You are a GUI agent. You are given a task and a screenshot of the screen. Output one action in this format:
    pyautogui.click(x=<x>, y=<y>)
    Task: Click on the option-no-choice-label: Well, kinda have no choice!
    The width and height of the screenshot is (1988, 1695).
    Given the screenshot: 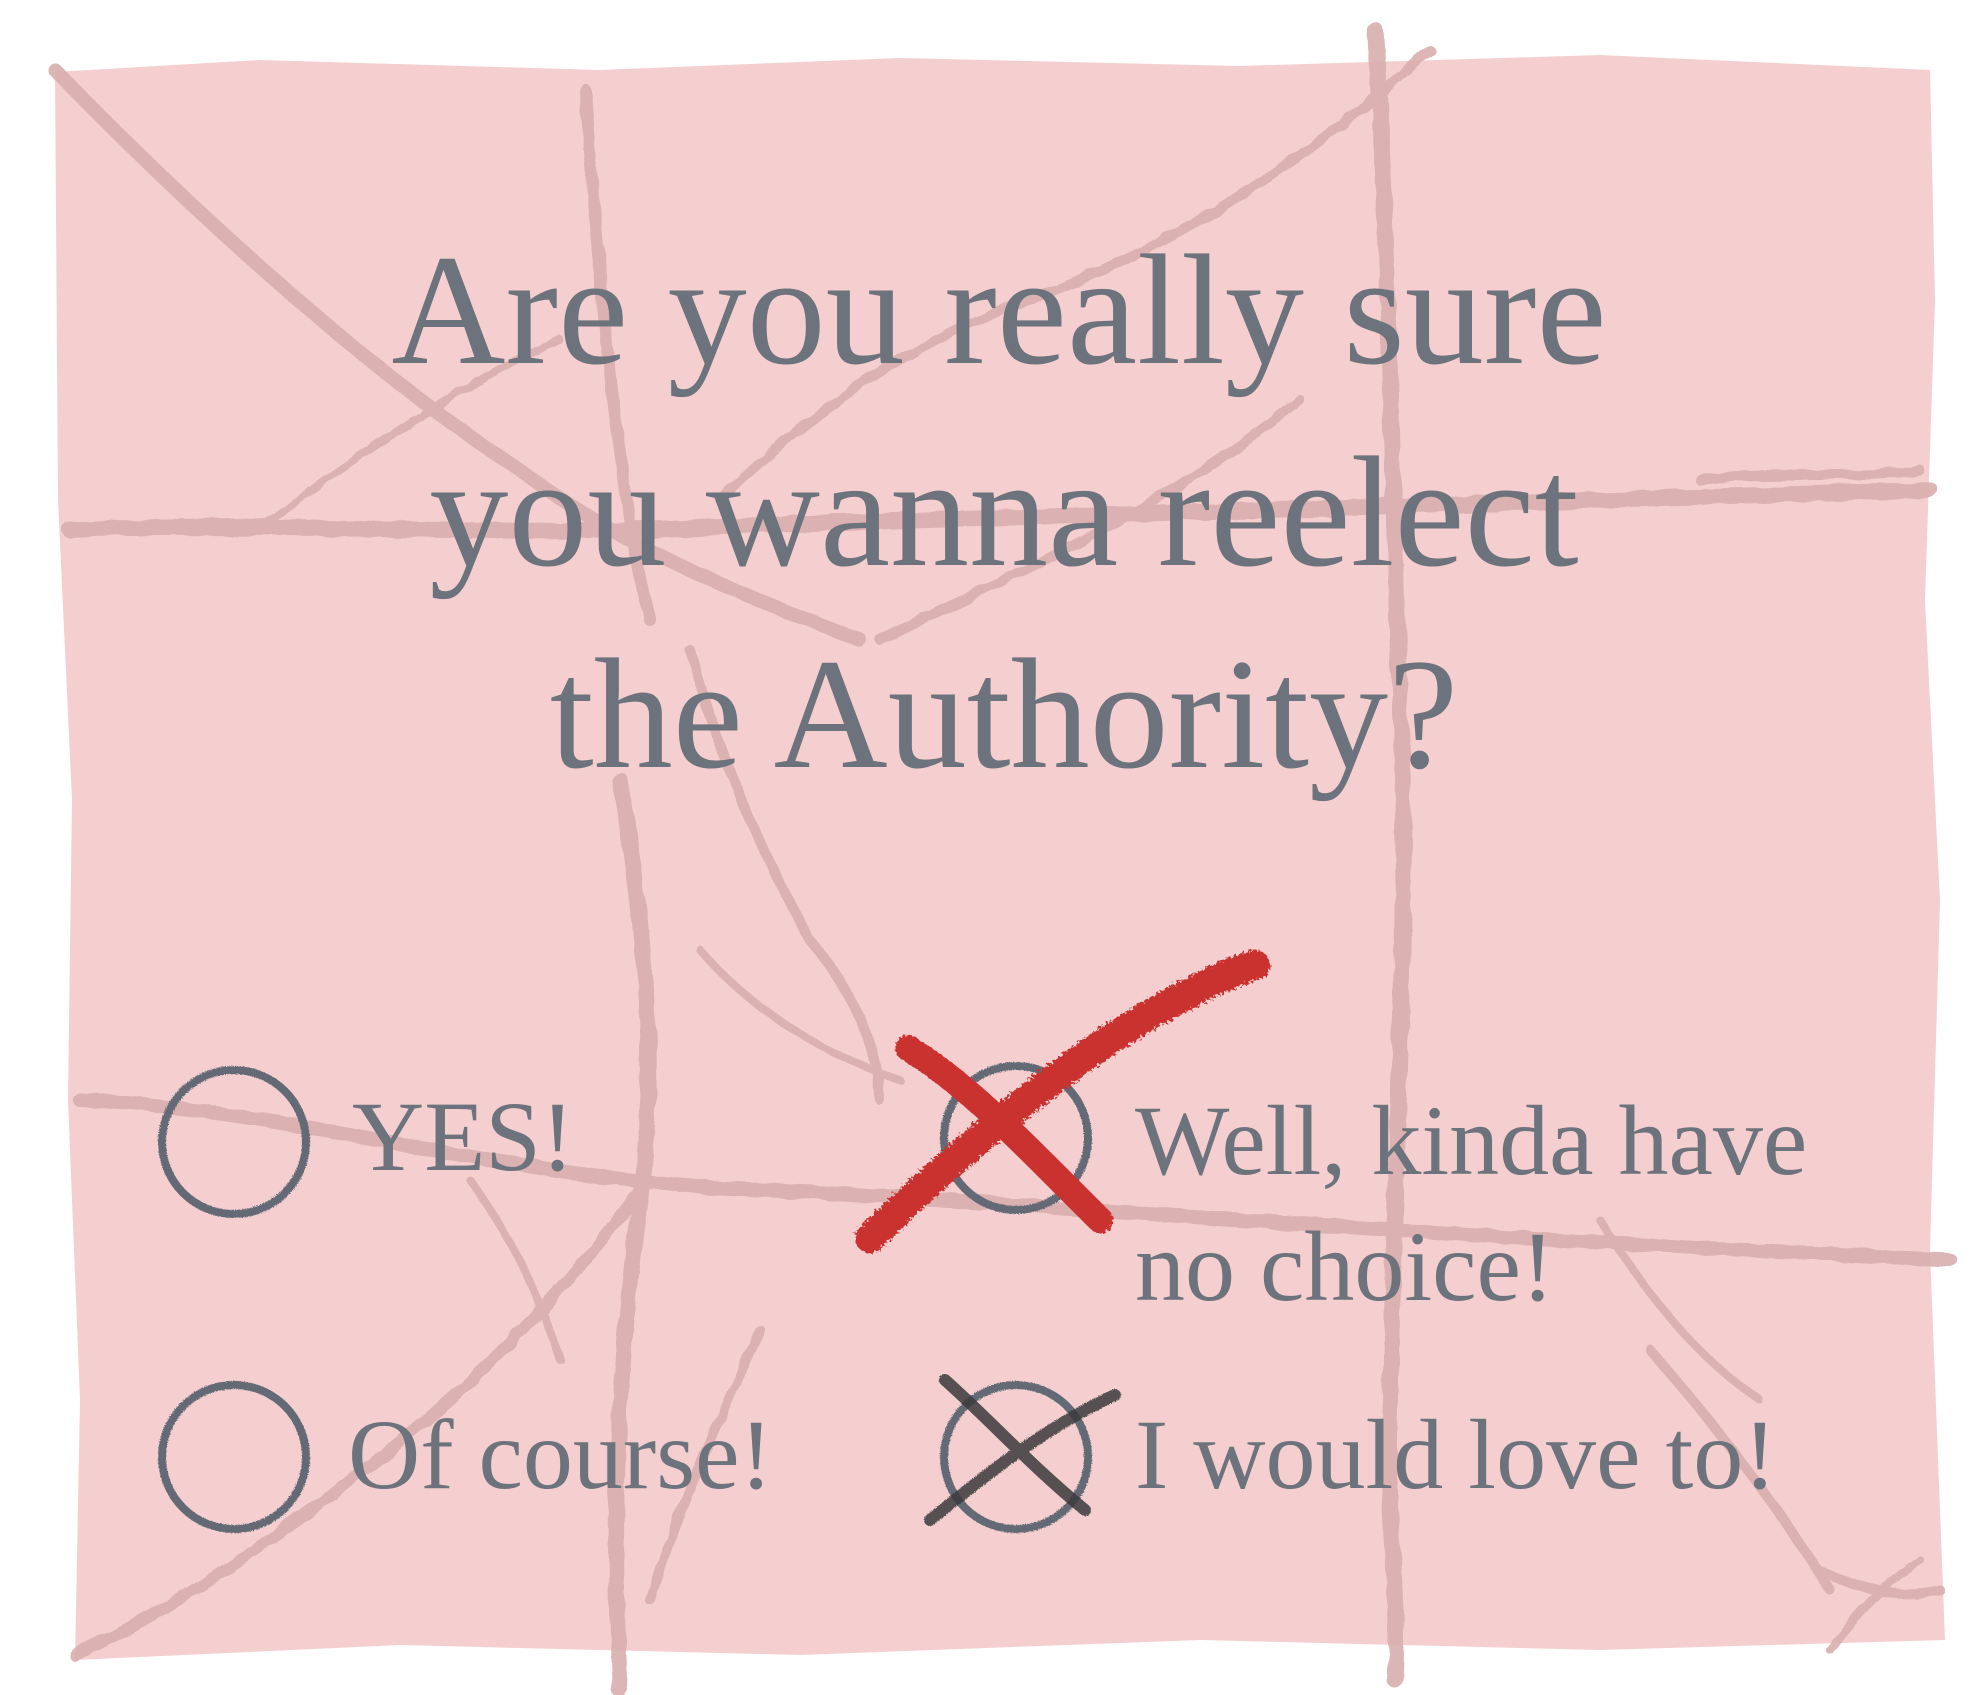 What is the action you would take?
    pyautogui.click(x=1471, y=1204)
    